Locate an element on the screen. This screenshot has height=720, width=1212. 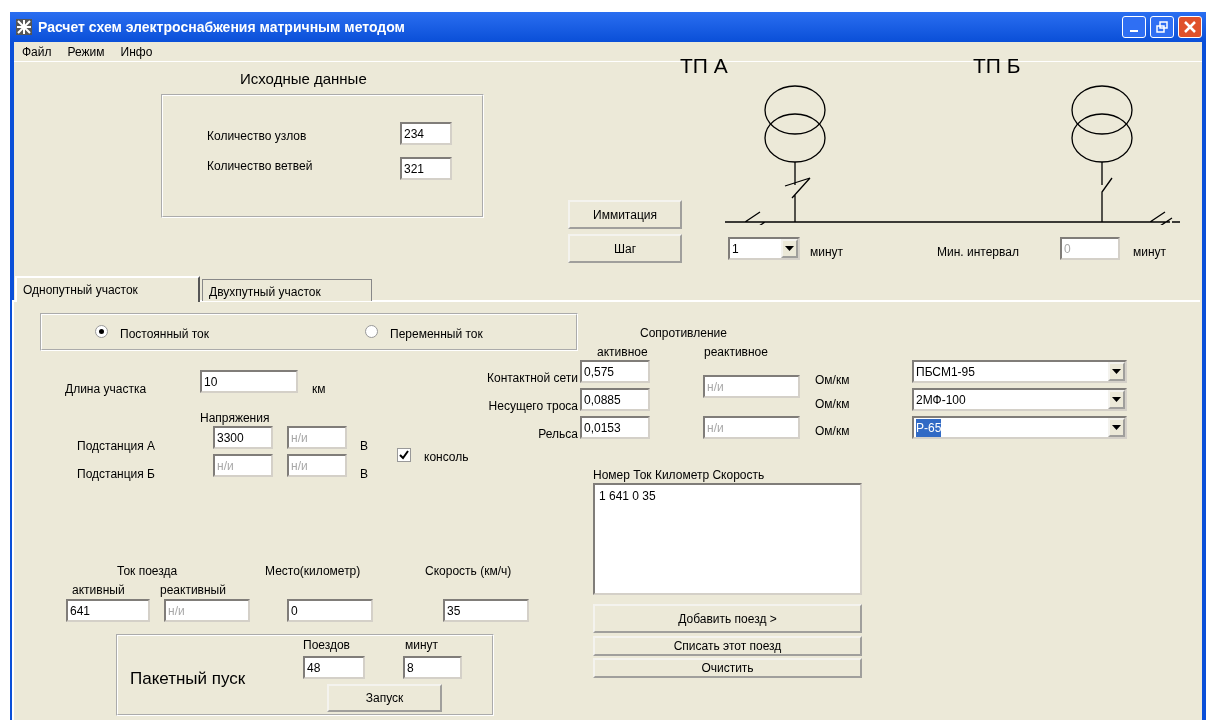
section-title: Исходные данные is located at coordinates (303, 79).